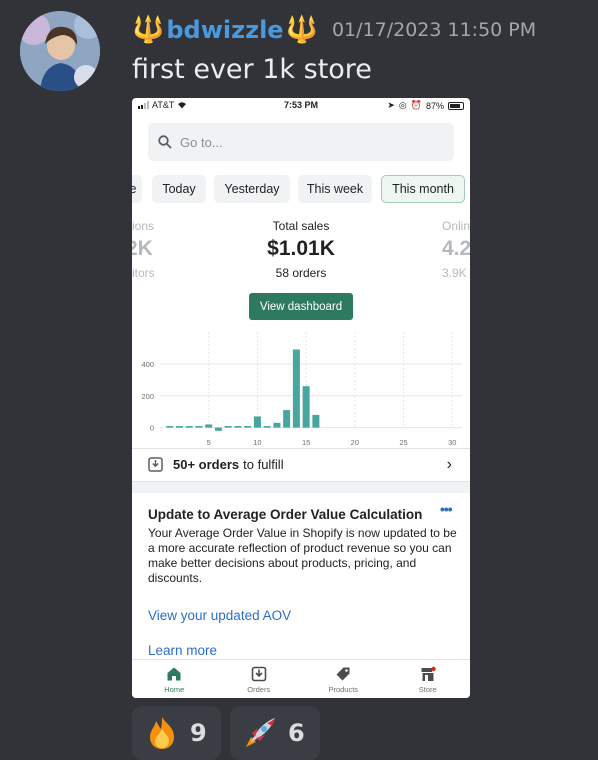 Image resolution: width=598 pixels, height=760 pixels. I want to click on battery-icon, so click(456, 105).